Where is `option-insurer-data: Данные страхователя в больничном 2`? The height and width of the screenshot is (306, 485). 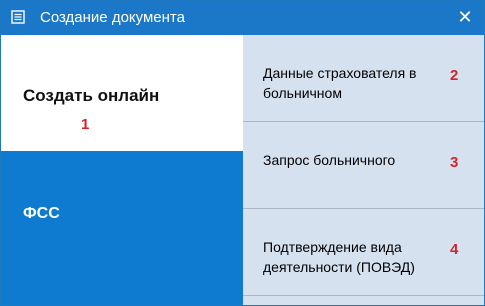
option-insurer-data: Данные страхователя в больничном 2 is located at coordinates (363, 78).